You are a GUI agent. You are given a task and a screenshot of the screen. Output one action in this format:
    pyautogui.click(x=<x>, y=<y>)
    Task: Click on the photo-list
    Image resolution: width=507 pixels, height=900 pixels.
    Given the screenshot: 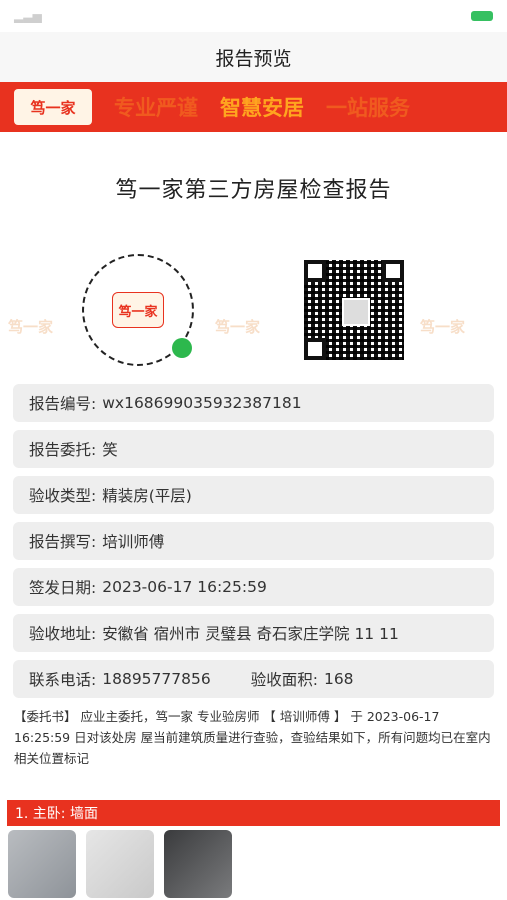 What is the action you would take?
    pyautogui.click(x=120, y=864)
    